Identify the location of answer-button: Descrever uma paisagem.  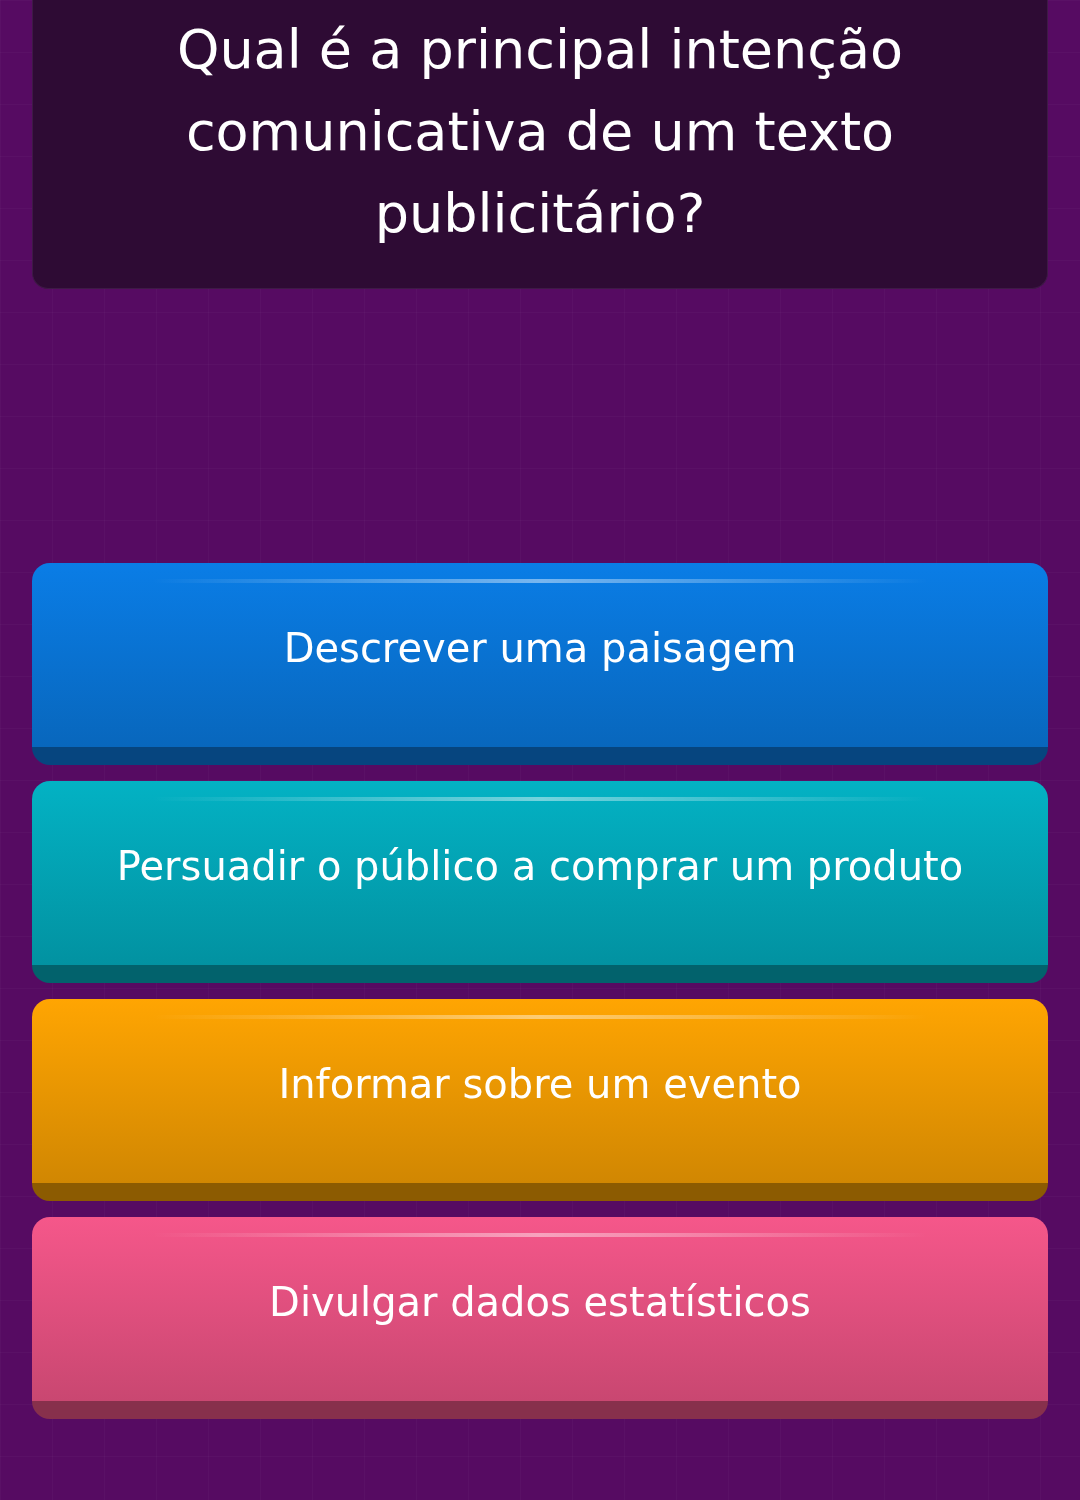
(540, 664).